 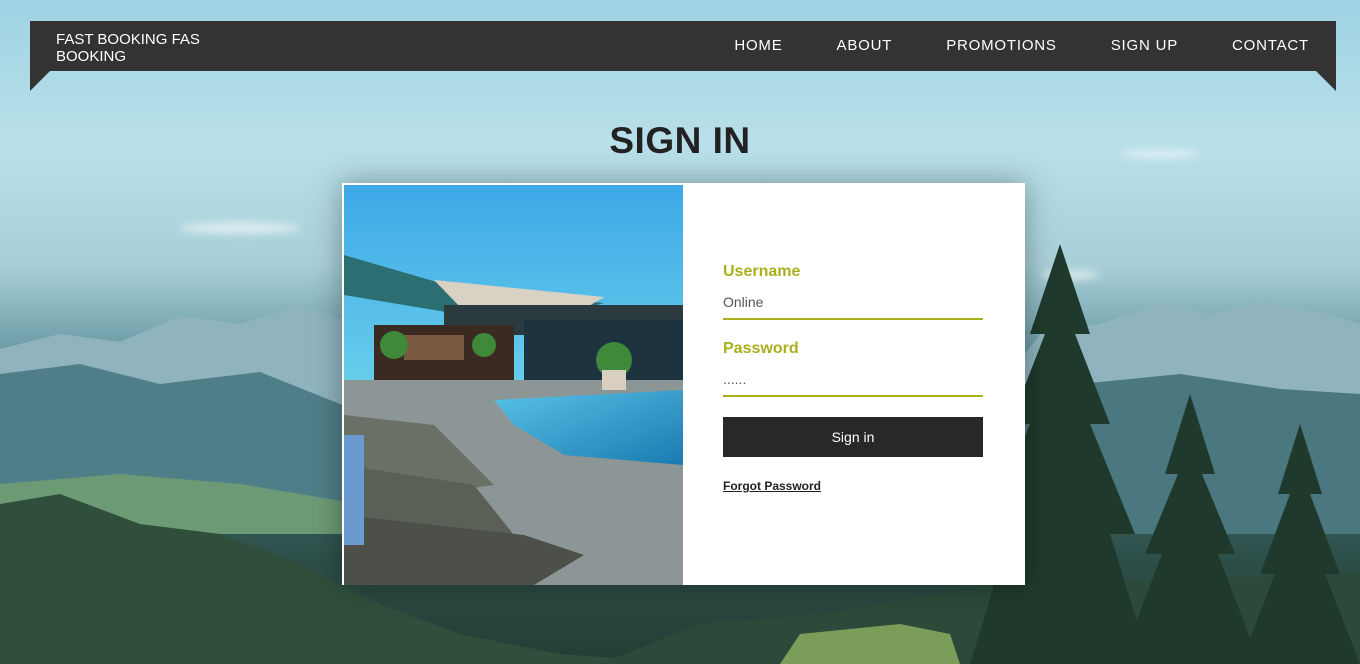 What do you see at coordinates (1270, 46) in the screenshot?
I see `nav-item-contact: CONTACT` at bounding box center [1270, 46].